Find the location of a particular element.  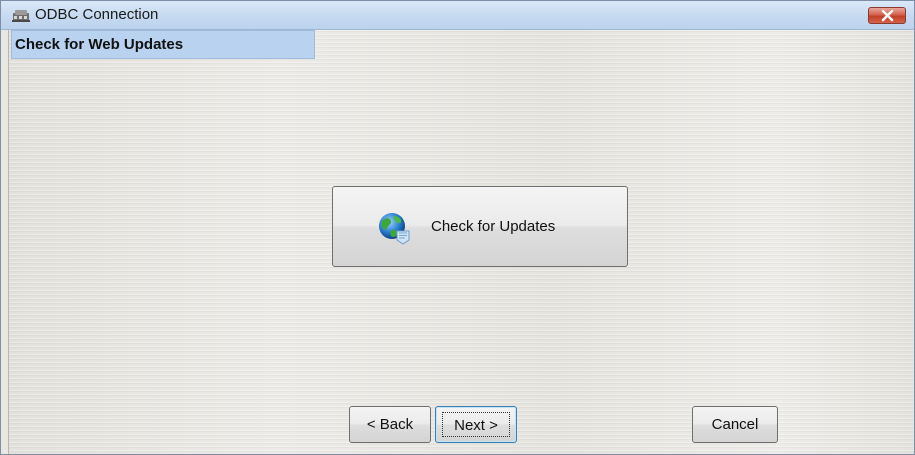

section-header-label: Check for Web Updates is located at coordinates (99, 44).